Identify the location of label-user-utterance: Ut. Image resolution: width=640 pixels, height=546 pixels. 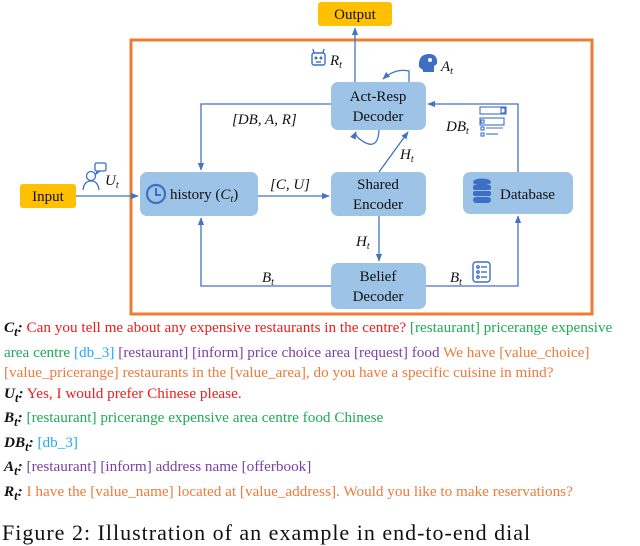
(112, 182).